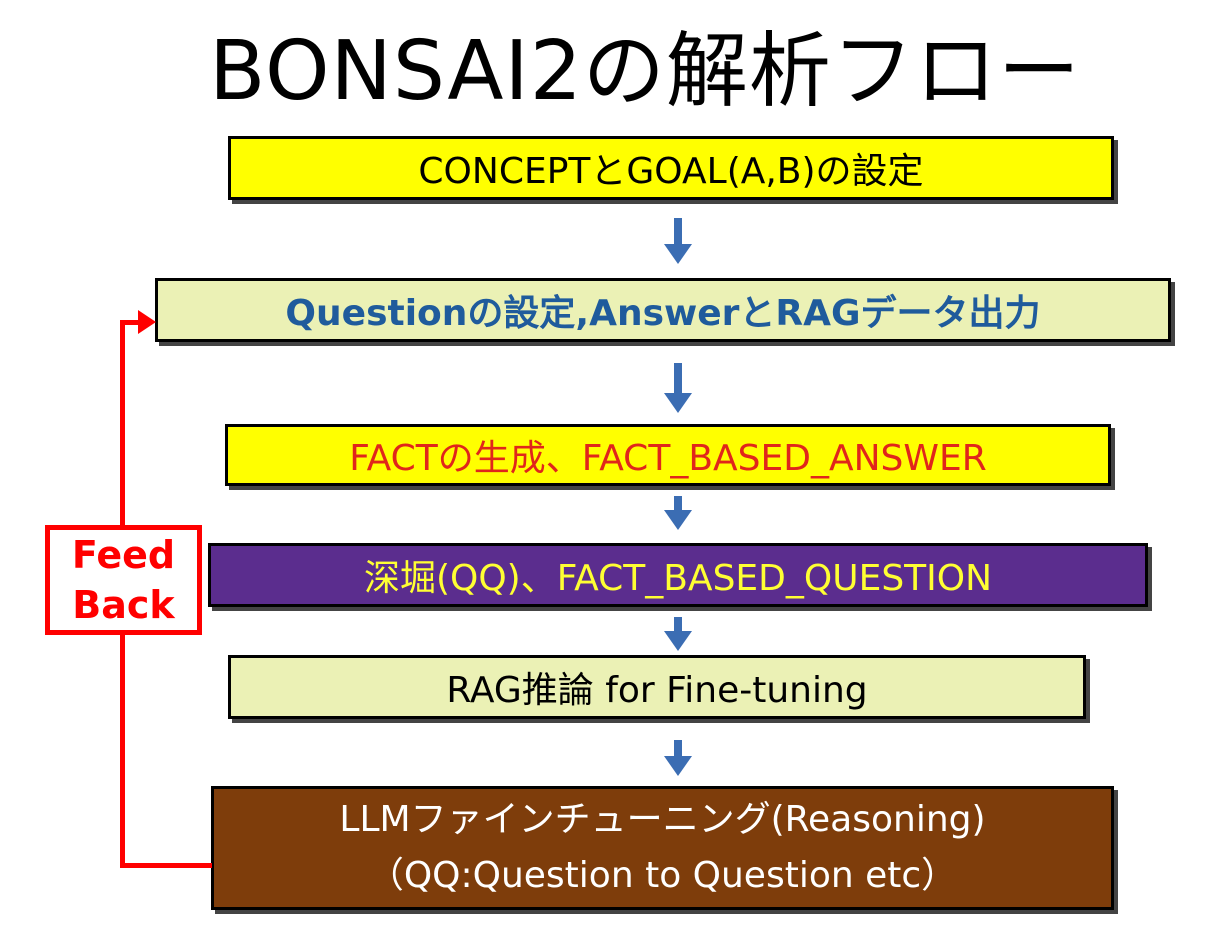 The width and height of the screenshot is (1230, 945). I want to click on feedback-line-bottom, so click(166, 865).